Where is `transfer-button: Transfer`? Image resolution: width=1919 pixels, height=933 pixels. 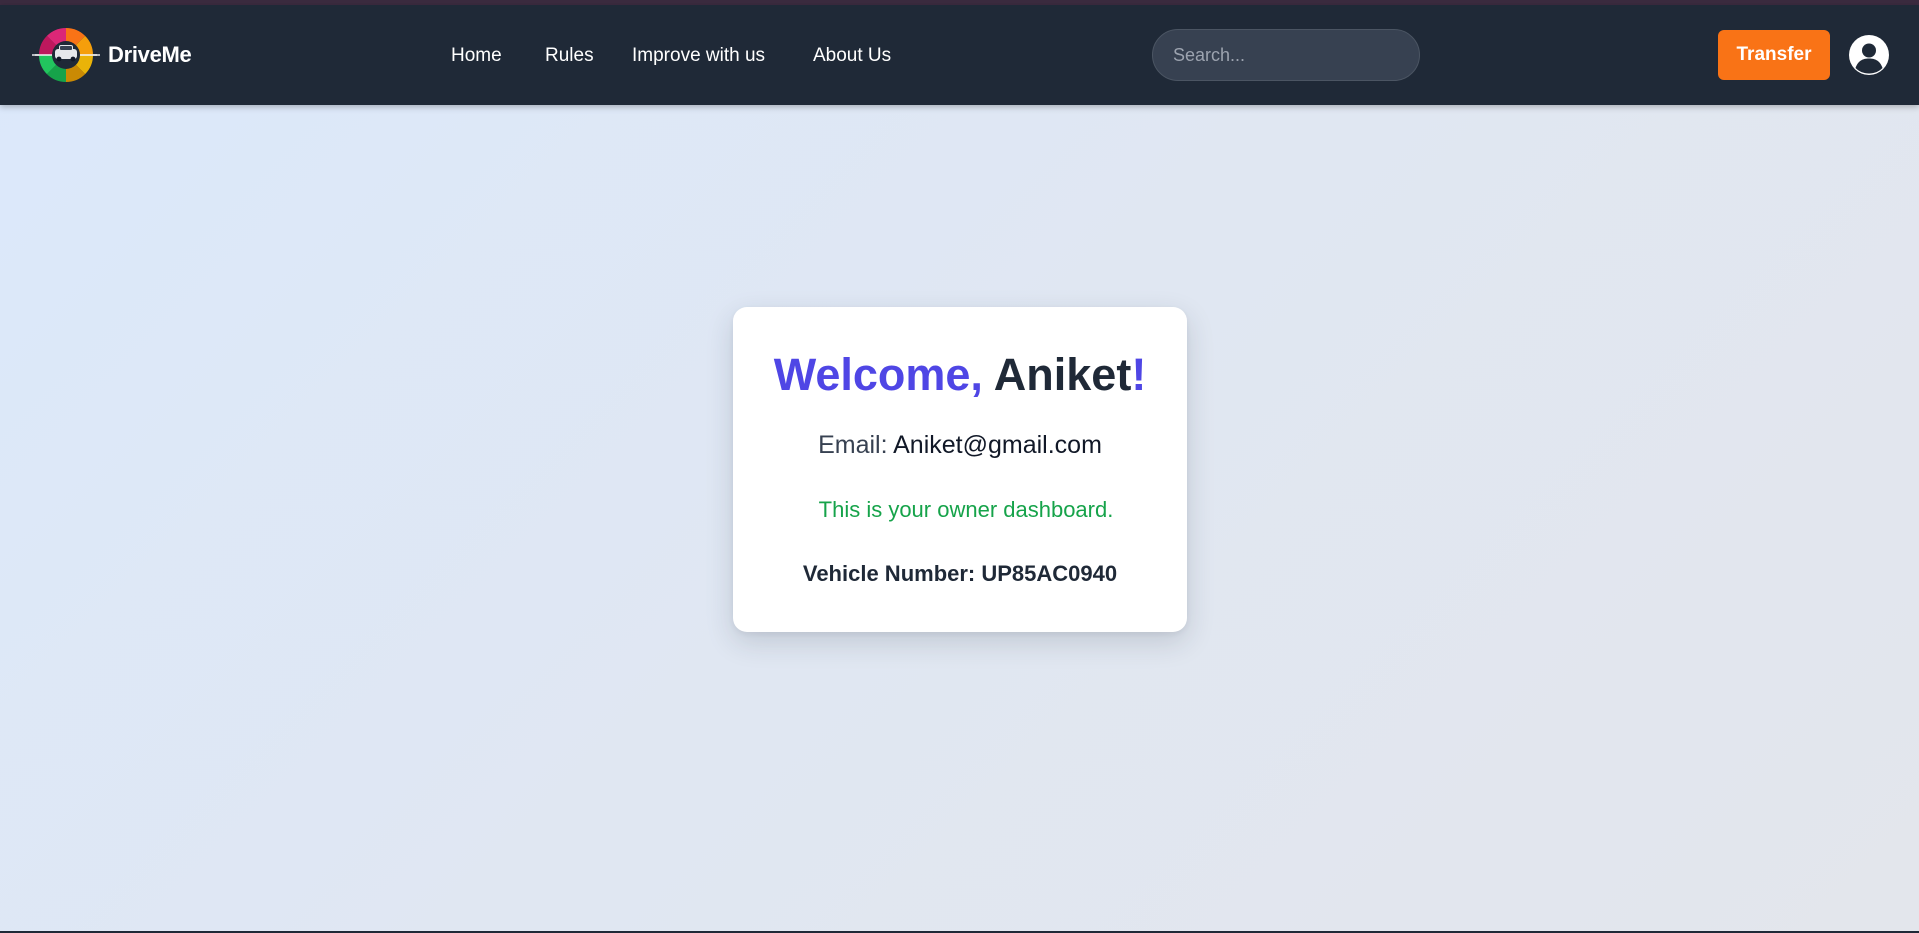
transfer-button: Transfer is located at coordinates (1774, 55).